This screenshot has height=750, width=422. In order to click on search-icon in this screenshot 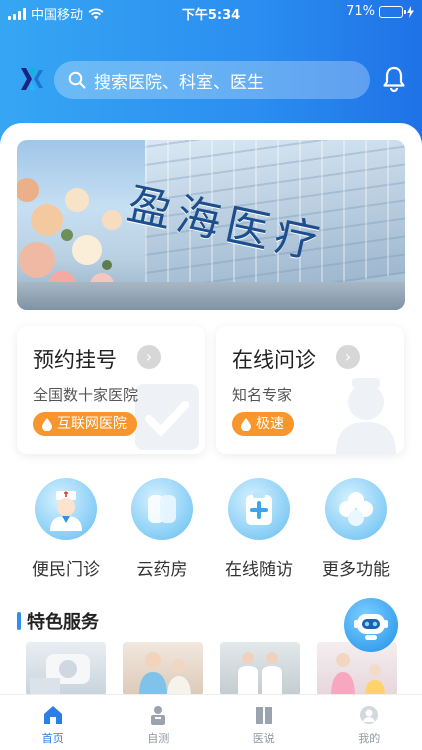, I will do `click(77, 80)`.